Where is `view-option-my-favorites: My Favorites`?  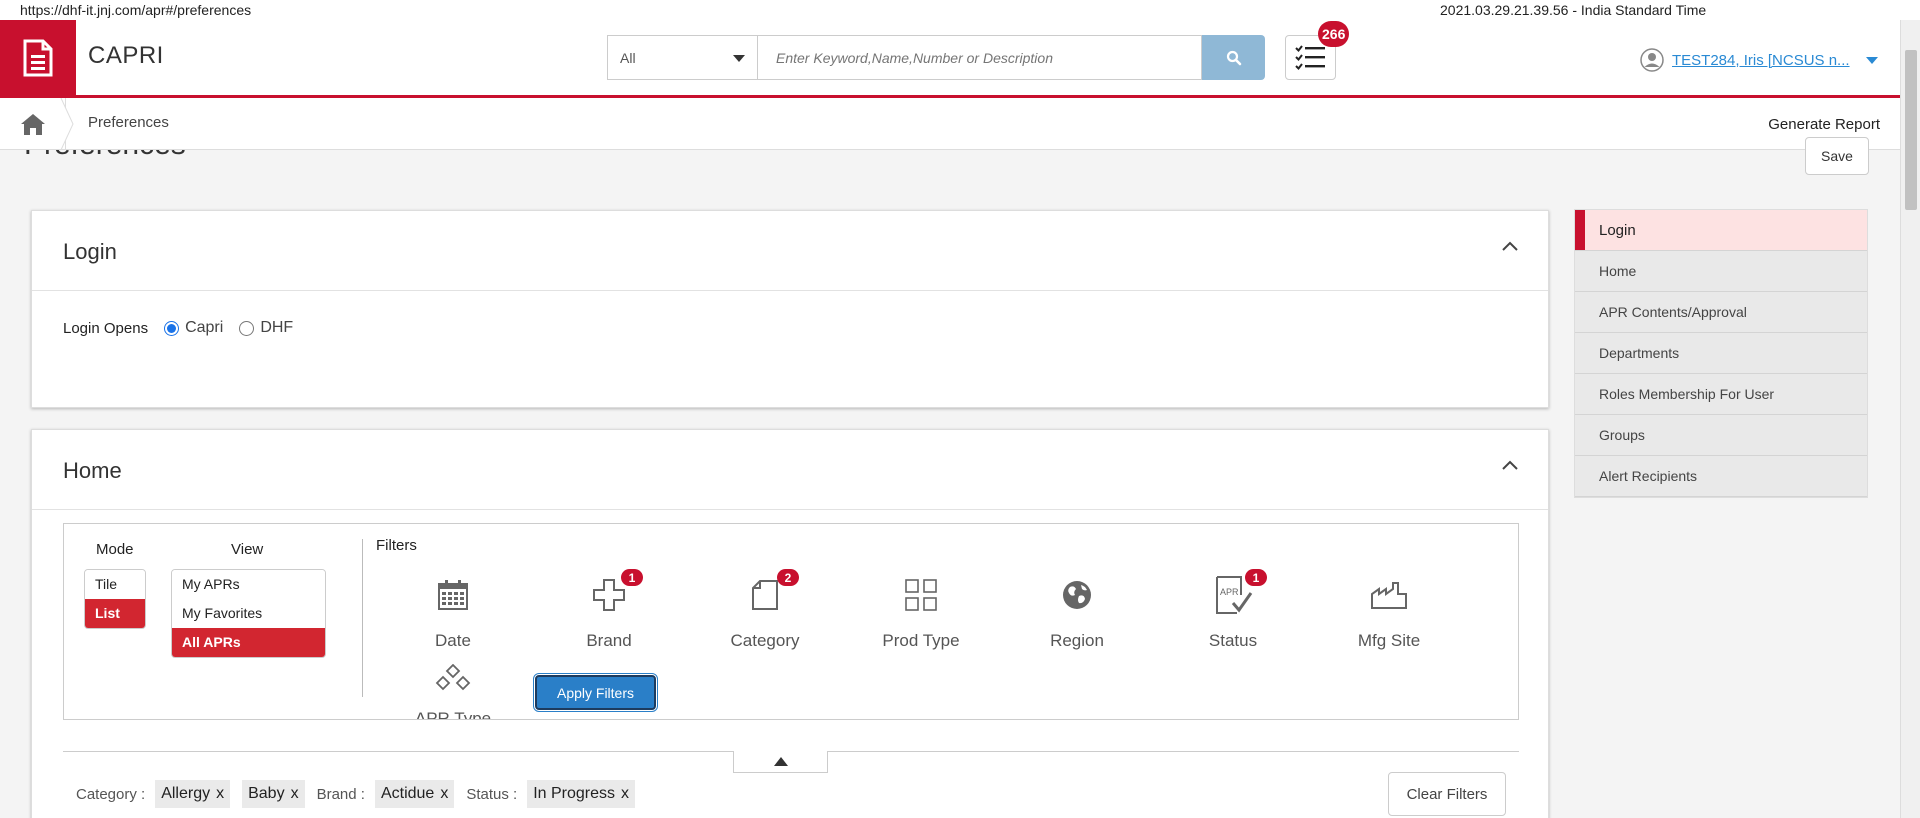 view-option-my-favorites: My Favorites is located at coordinates (248, 613).